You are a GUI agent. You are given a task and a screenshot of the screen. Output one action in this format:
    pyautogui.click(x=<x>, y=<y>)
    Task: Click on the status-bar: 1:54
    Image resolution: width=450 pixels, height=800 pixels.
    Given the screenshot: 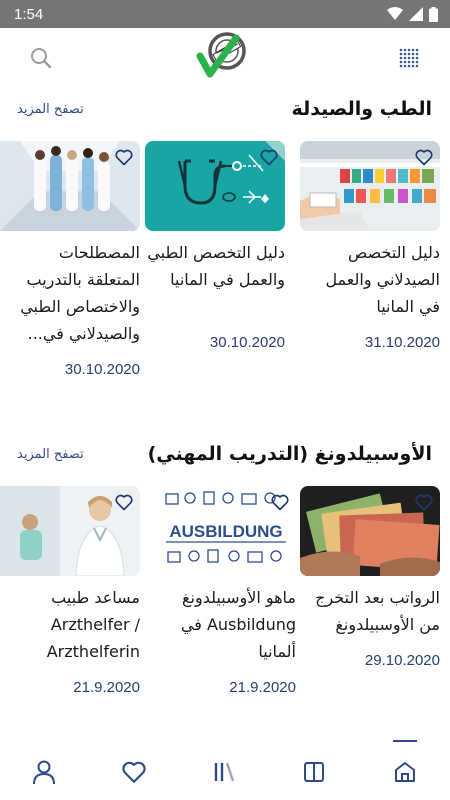 What is the action you would take?
    pyautogui.click(x=225, y=14)
    